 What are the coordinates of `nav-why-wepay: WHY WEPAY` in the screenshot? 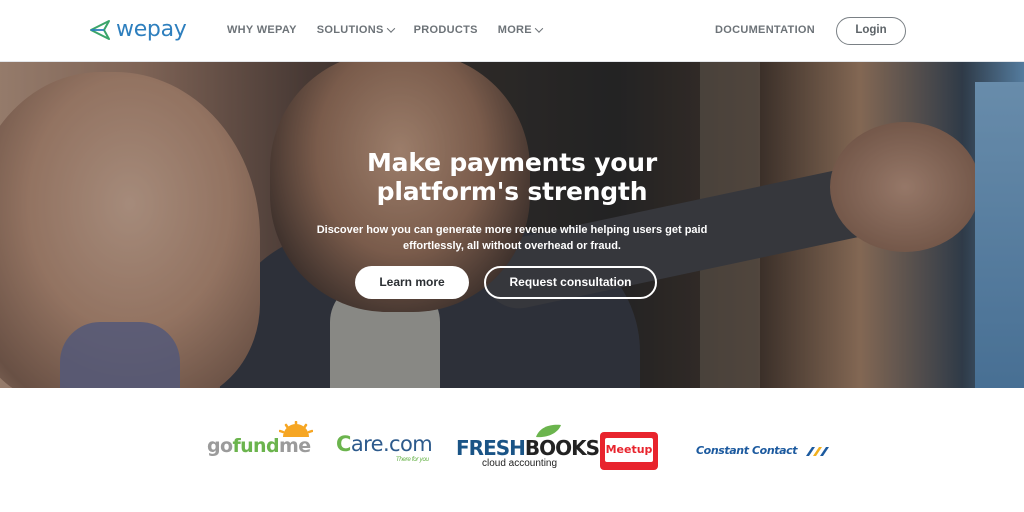 It's located at (262, 30).